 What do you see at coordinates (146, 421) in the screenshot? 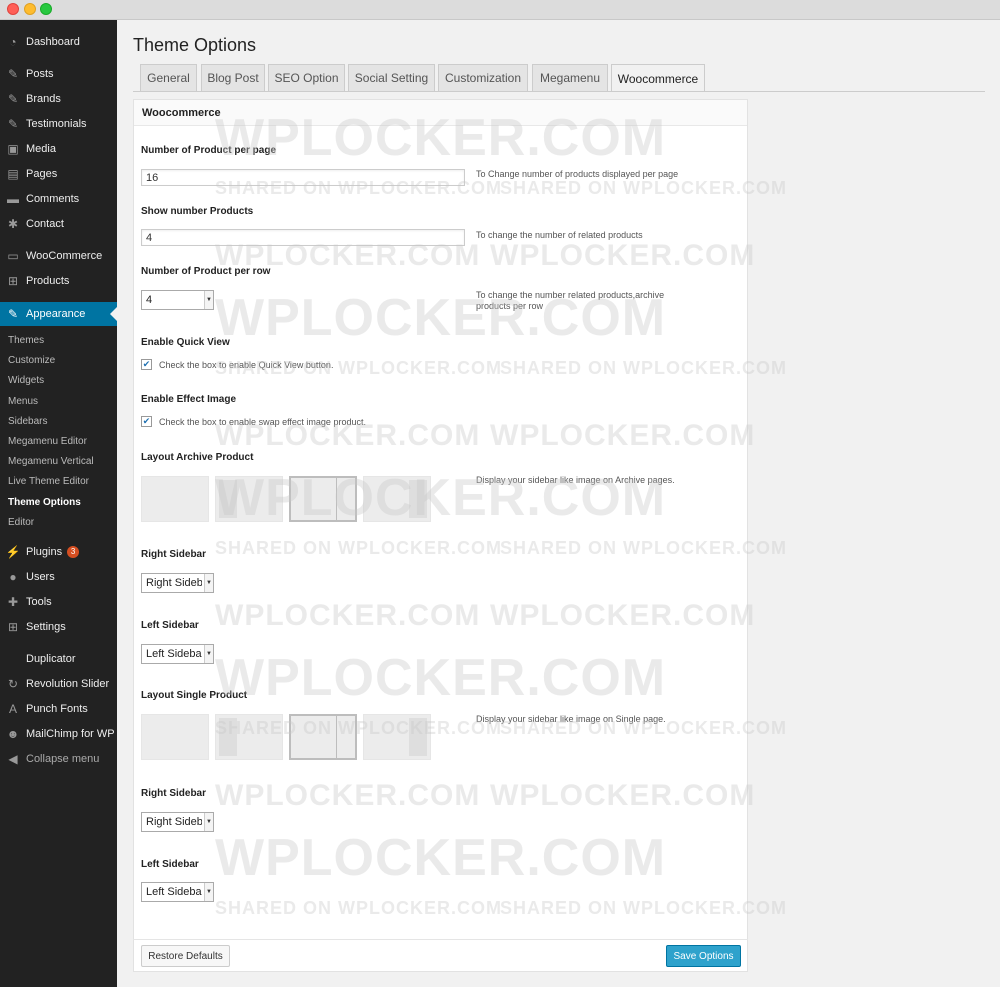
I see `effect-image-checkbox: ✔` at bounding box center [146, 421].